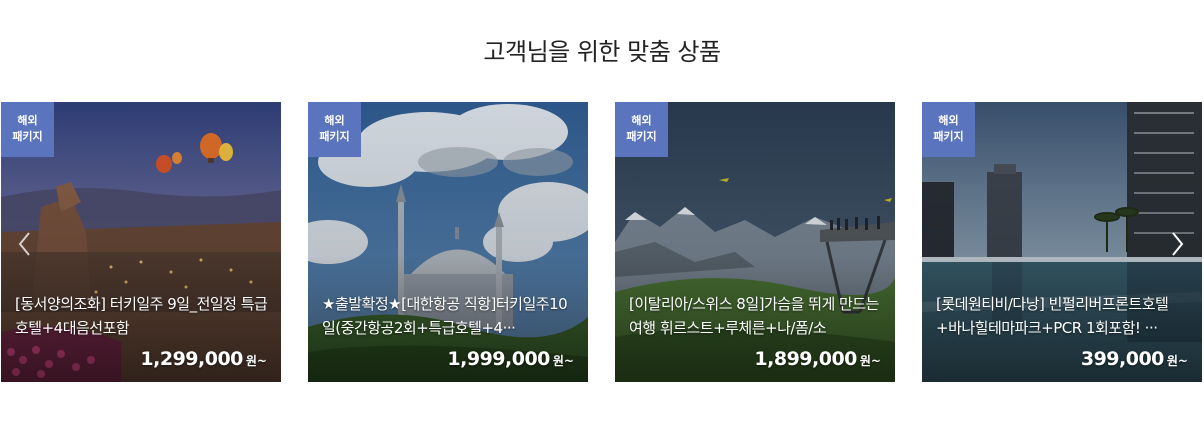  I want to click on product-price: 1,299,000 원~, so click(203, 359).